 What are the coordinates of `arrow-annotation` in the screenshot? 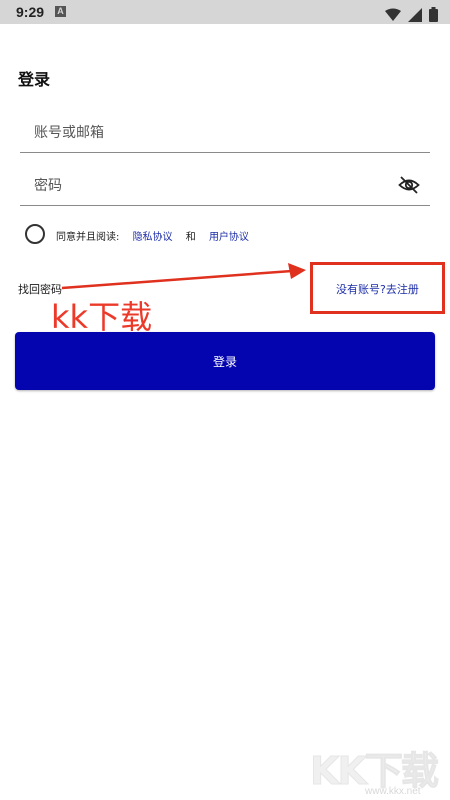 It's located at (183, 276).